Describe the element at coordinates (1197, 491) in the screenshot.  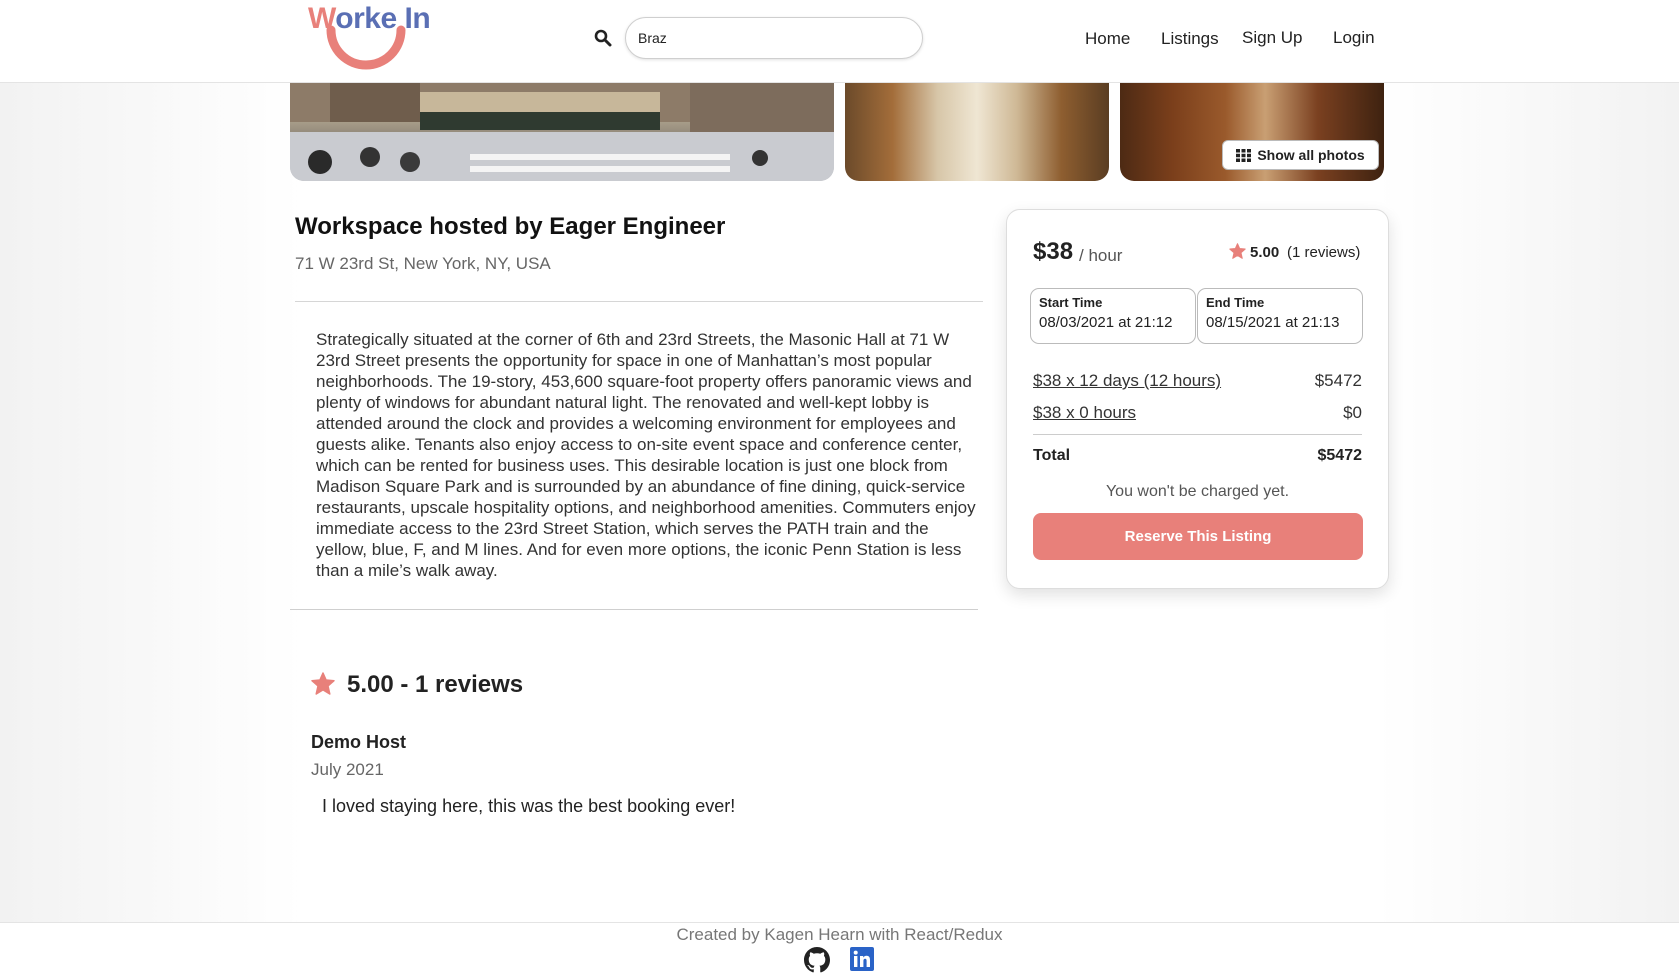
I see `charge-note: You won't be charged yet.` at that location.